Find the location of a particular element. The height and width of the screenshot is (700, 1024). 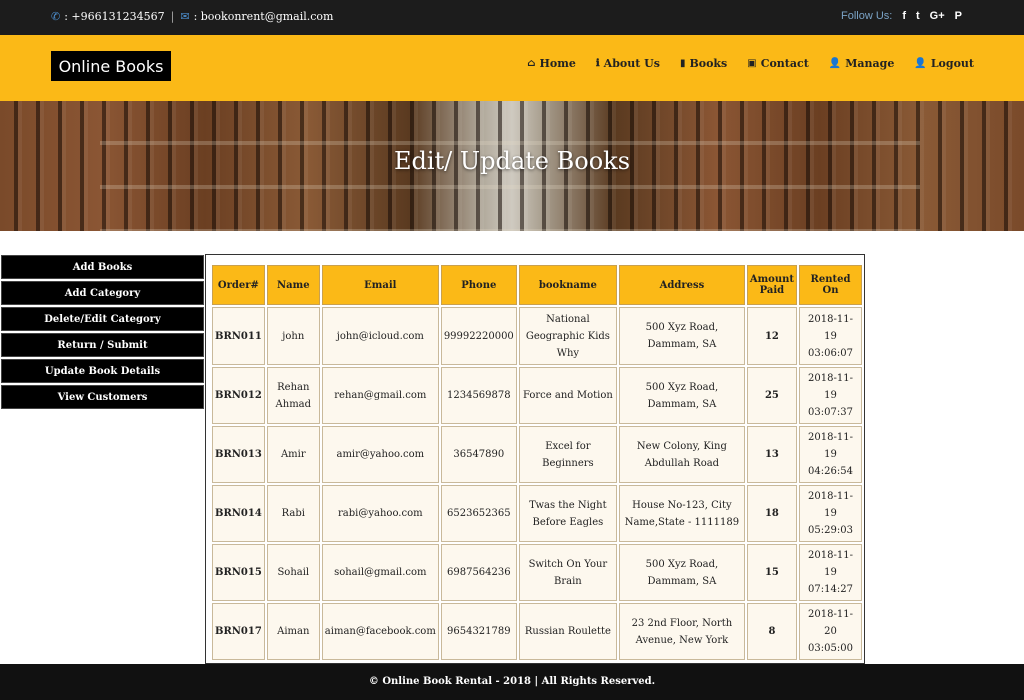

nav-label: Manage is located at coordinates (870, 63).